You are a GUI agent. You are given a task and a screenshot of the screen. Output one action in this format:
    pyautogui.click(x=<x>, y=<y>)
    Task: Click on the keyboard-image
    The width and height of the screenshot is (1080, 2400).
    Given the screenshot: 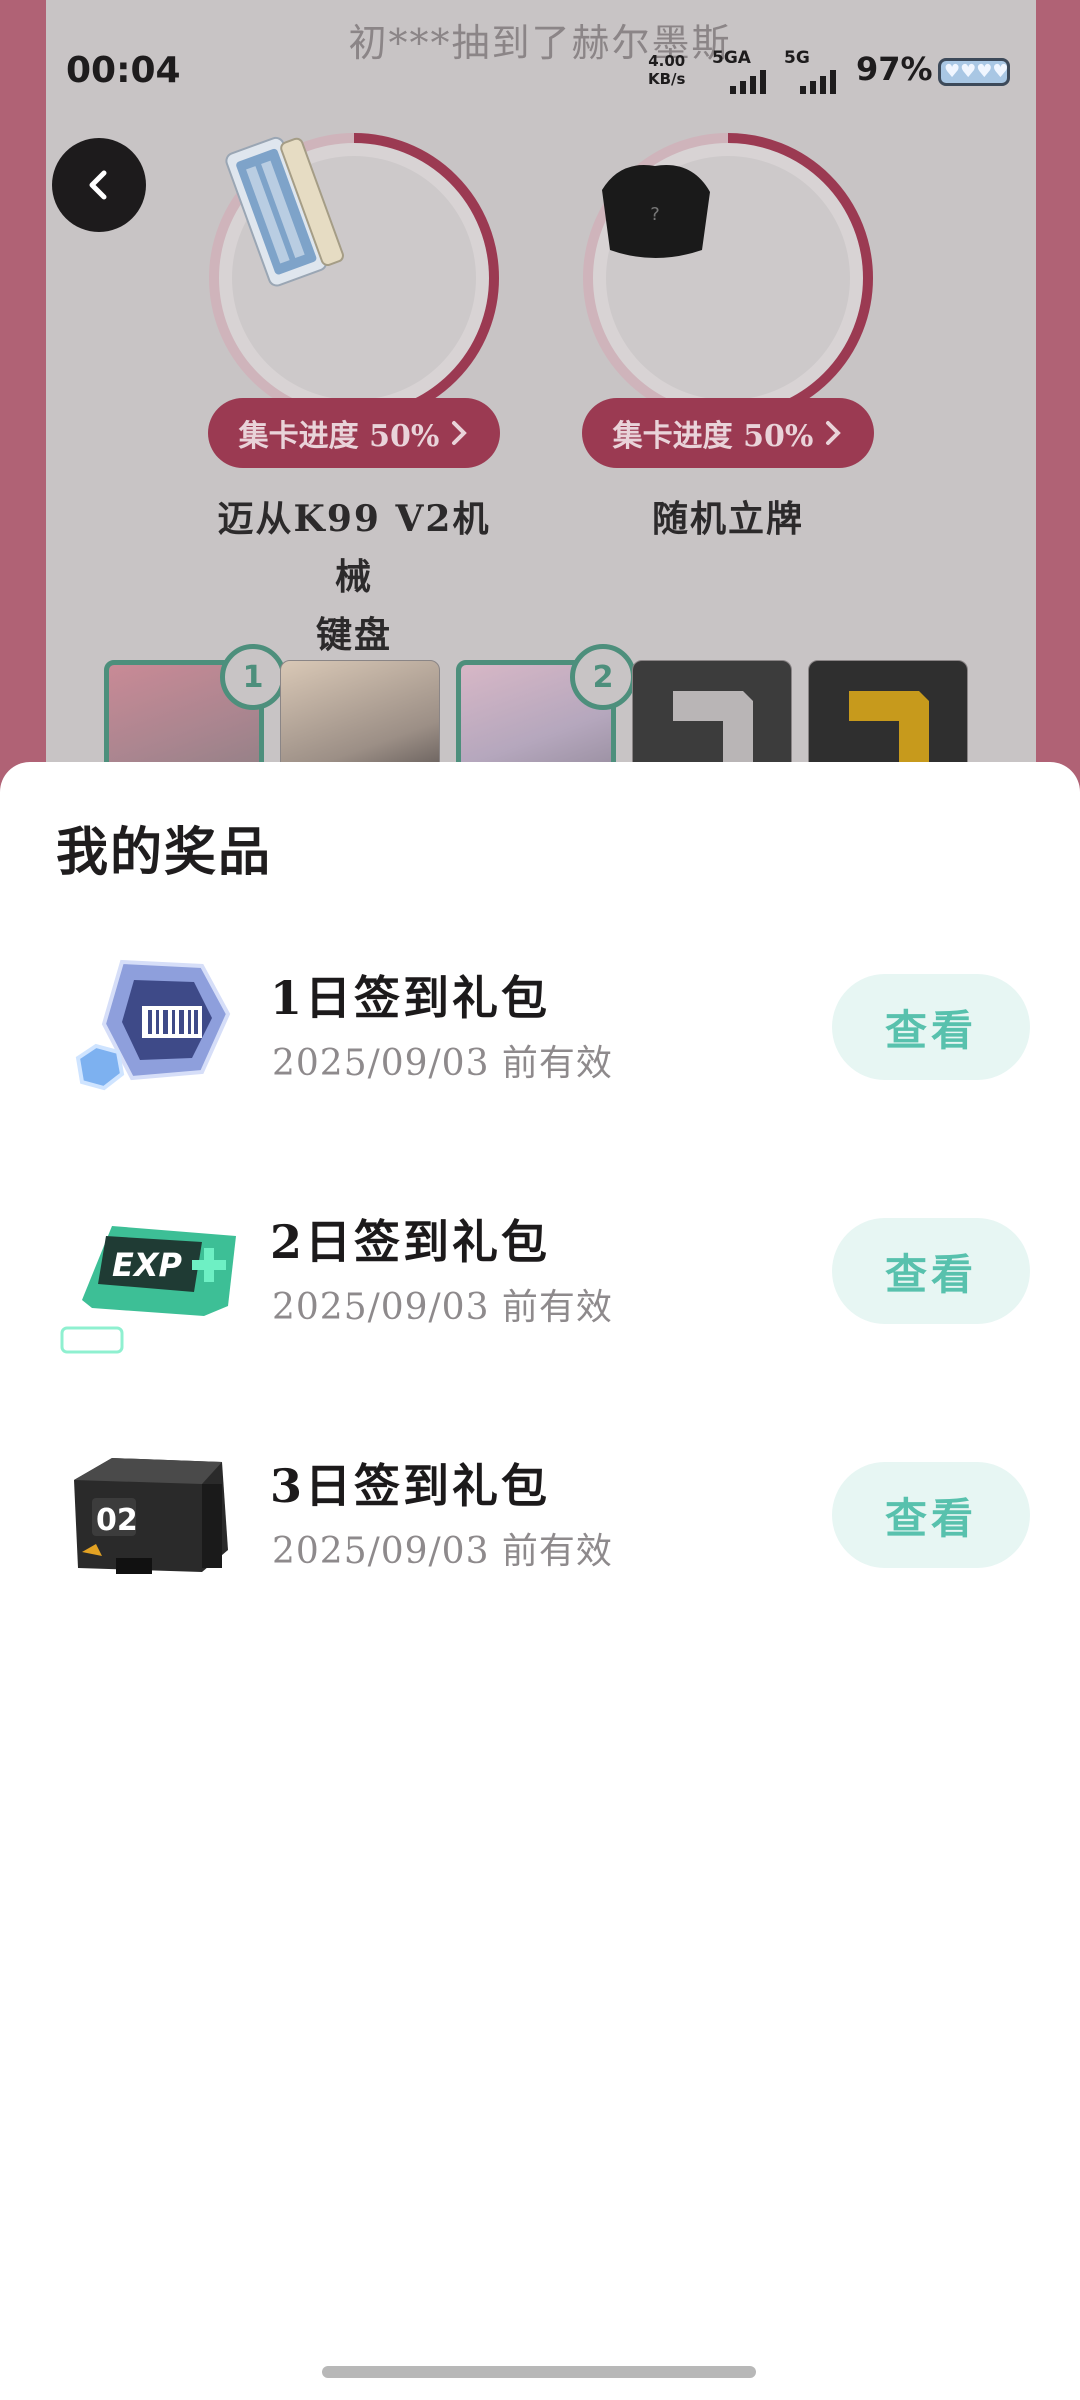 What is the action you would take?
    pyautogui.click(x=284, y=211)
    